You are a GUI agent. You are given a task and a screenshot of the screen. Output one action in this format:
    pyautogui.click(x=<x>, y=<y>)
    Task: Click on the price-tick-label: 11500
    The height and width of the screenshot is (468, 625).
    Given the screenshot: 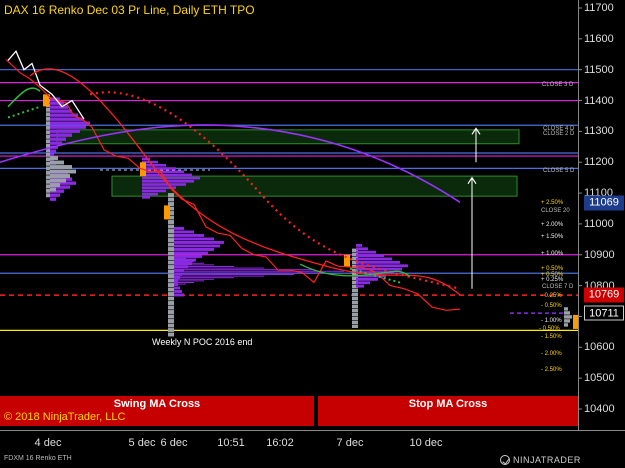 What is the action you would take?
    pyautogui.click(x=599, y=69)
    